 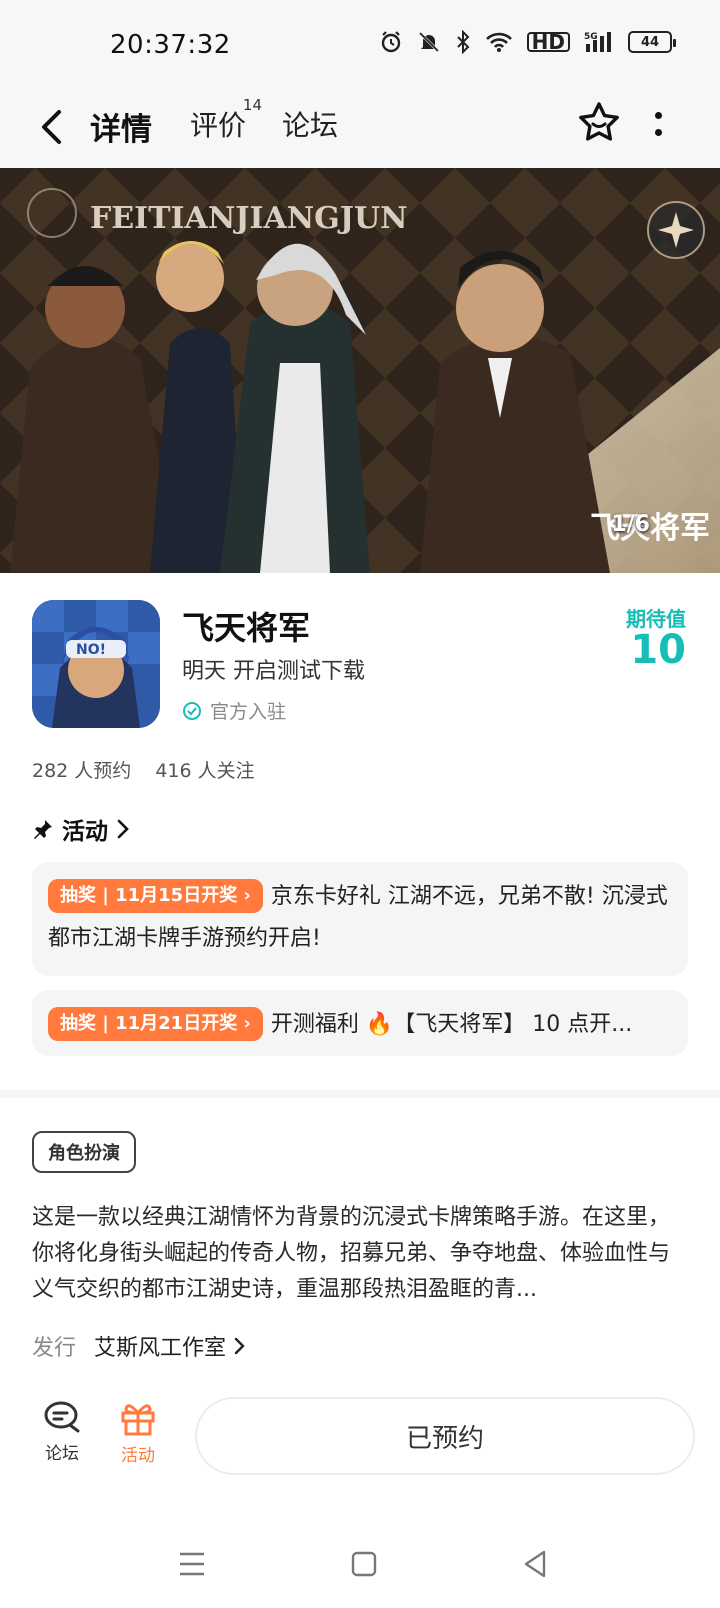 I want to click on game-stats: 282 人预约 416 人关注, so click(x=143, y=769).